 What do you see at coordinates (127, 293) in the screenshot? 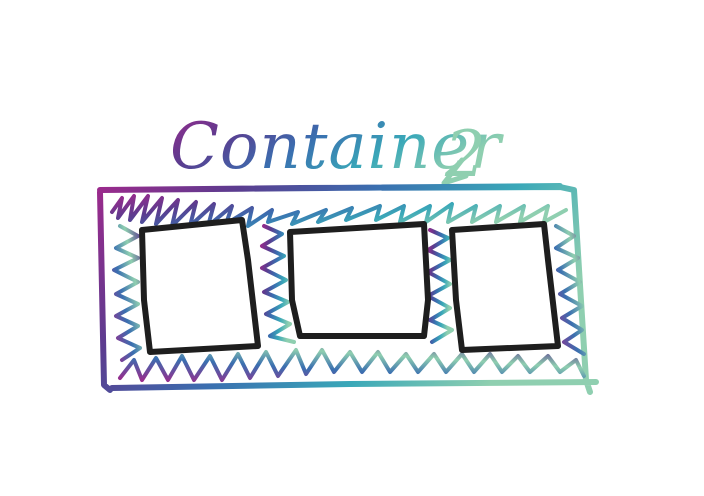
I see `scribble-left` at bounding box center [127, 293].